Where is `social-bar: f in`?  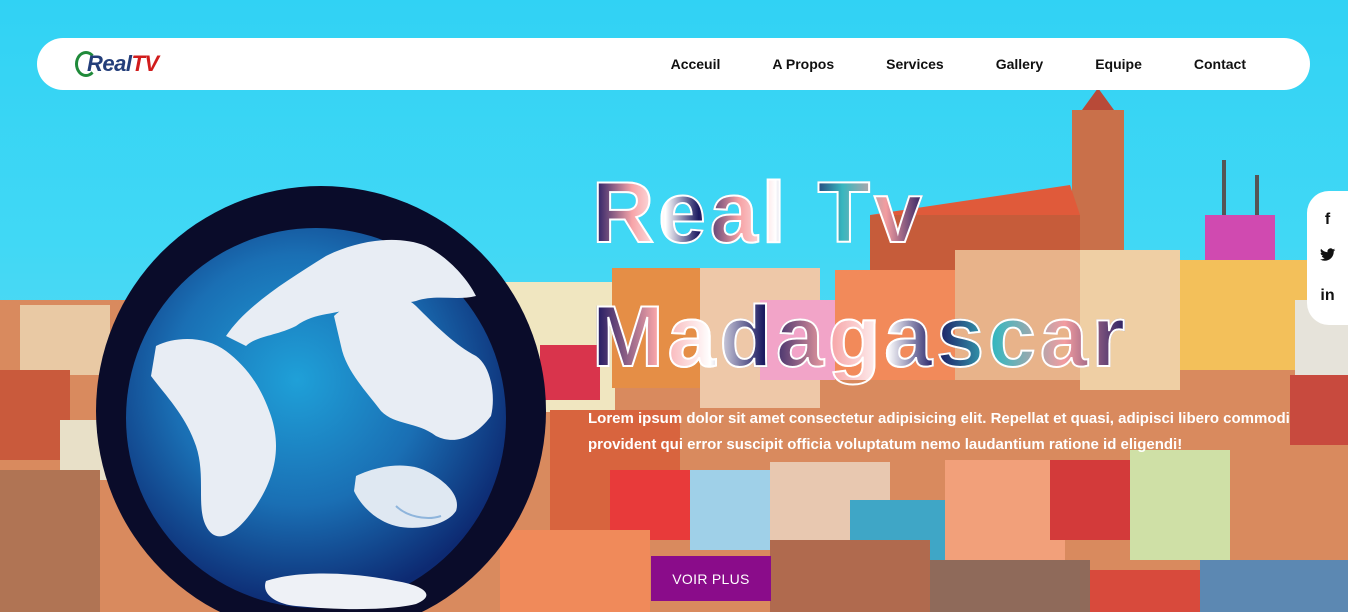
social-bar: f in is located at coordinates (1327, 258).